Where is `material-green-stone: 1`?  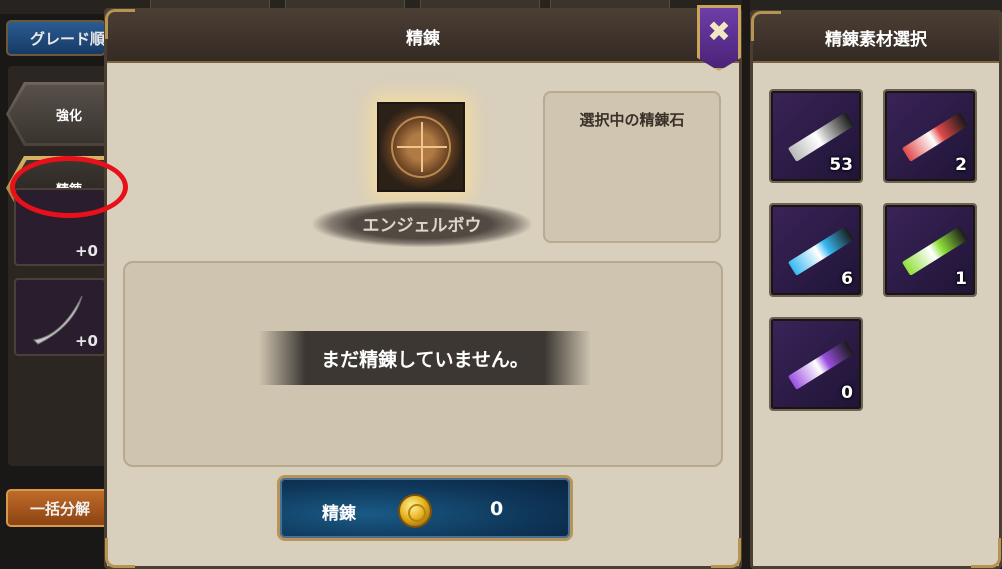 material-green-stone: 1 is located at coordinates (930, 250).